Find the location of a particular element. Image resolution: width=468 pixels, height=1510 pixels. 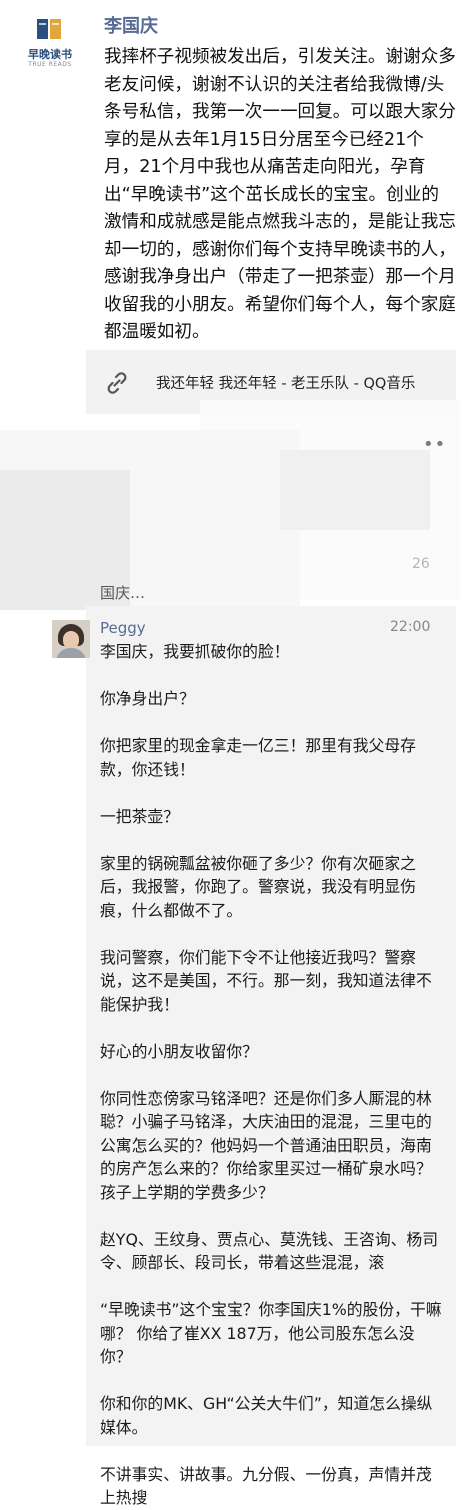

shared-music-title: 我还年轻 我还年轻 - 老王乐队 - QQ音乐 is located at coordinates (286, 384).